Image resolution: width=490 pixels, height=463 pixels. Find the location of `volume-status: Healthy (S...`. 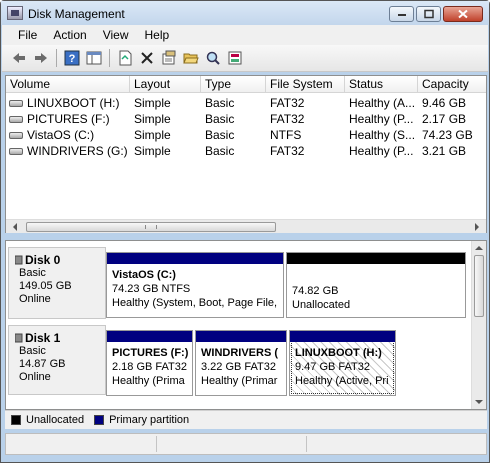

volume-status: Healthy (S... is located at coordinates (382, 135).